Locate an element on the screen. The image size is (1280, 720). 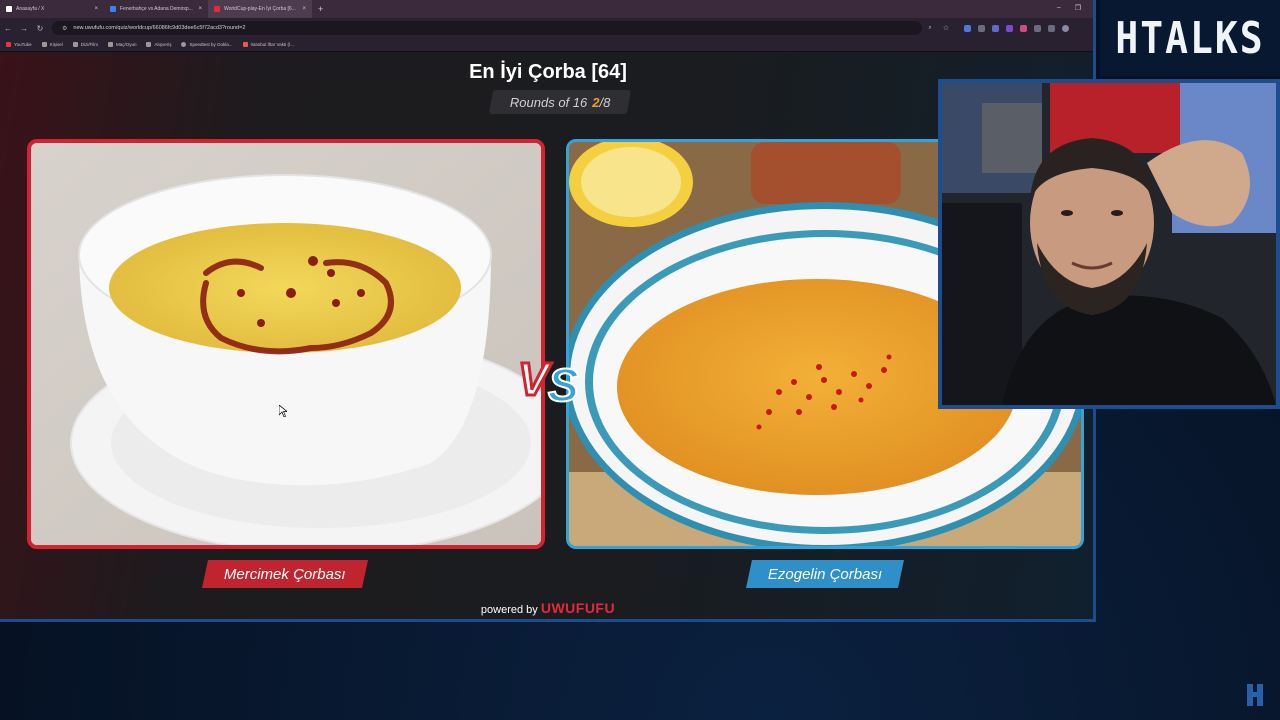
star-icon: ☆ is located at coordinates (946, 28).